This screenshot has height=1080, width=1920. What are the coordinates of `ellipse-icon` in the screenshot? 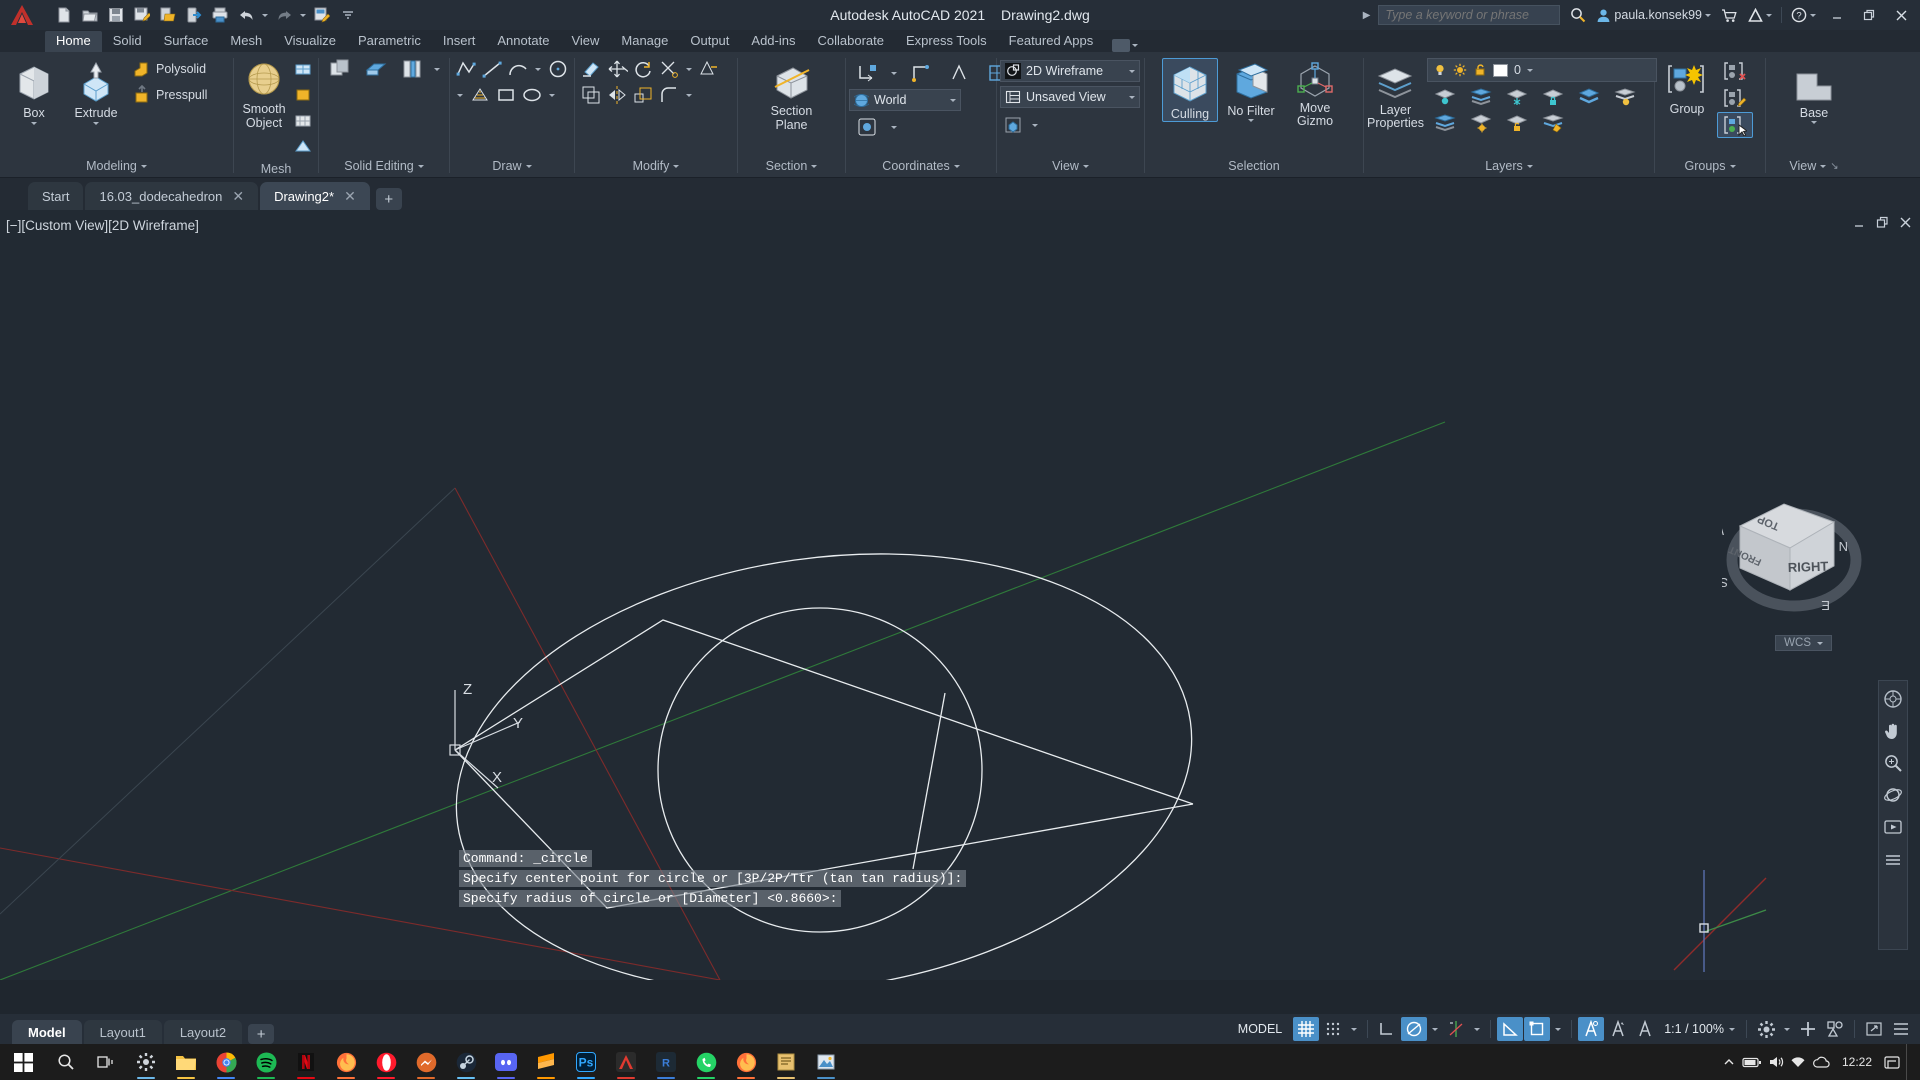 It's located at (532, 95).